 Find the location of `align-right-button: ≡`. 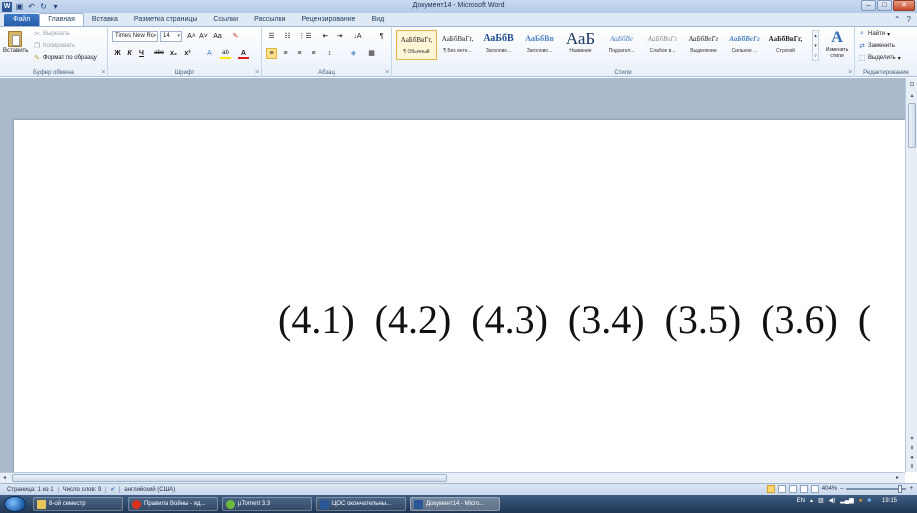

align-right-button: ≡ is located at coordinates (299, 53).